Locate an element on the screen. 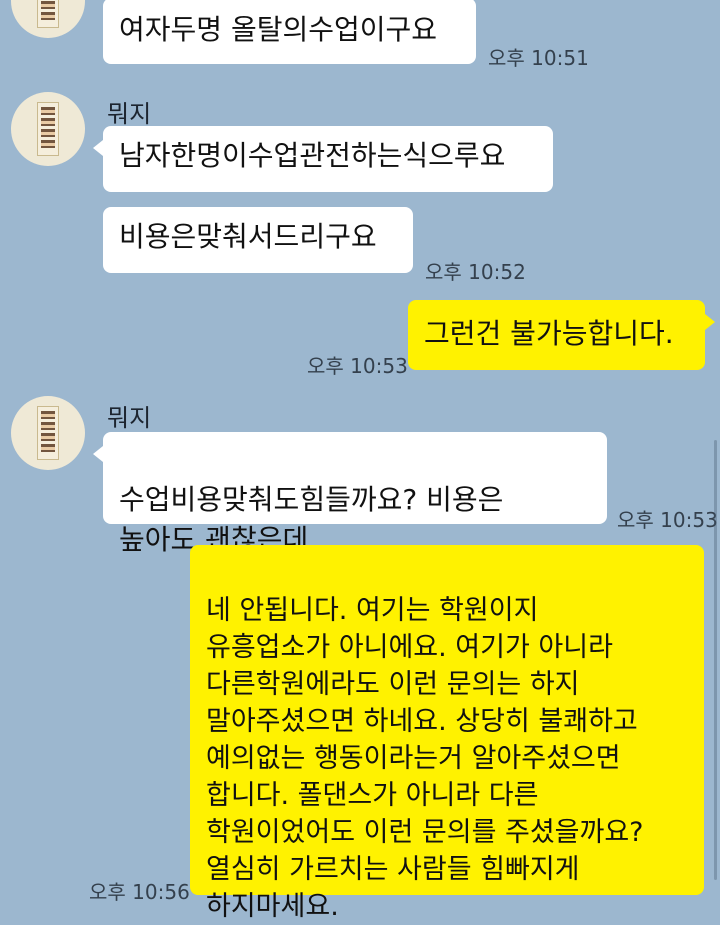 The image size is (720, 925). message-bubble: 여자두명 올탈의수업이구요 is located at coordinates (289, 32).